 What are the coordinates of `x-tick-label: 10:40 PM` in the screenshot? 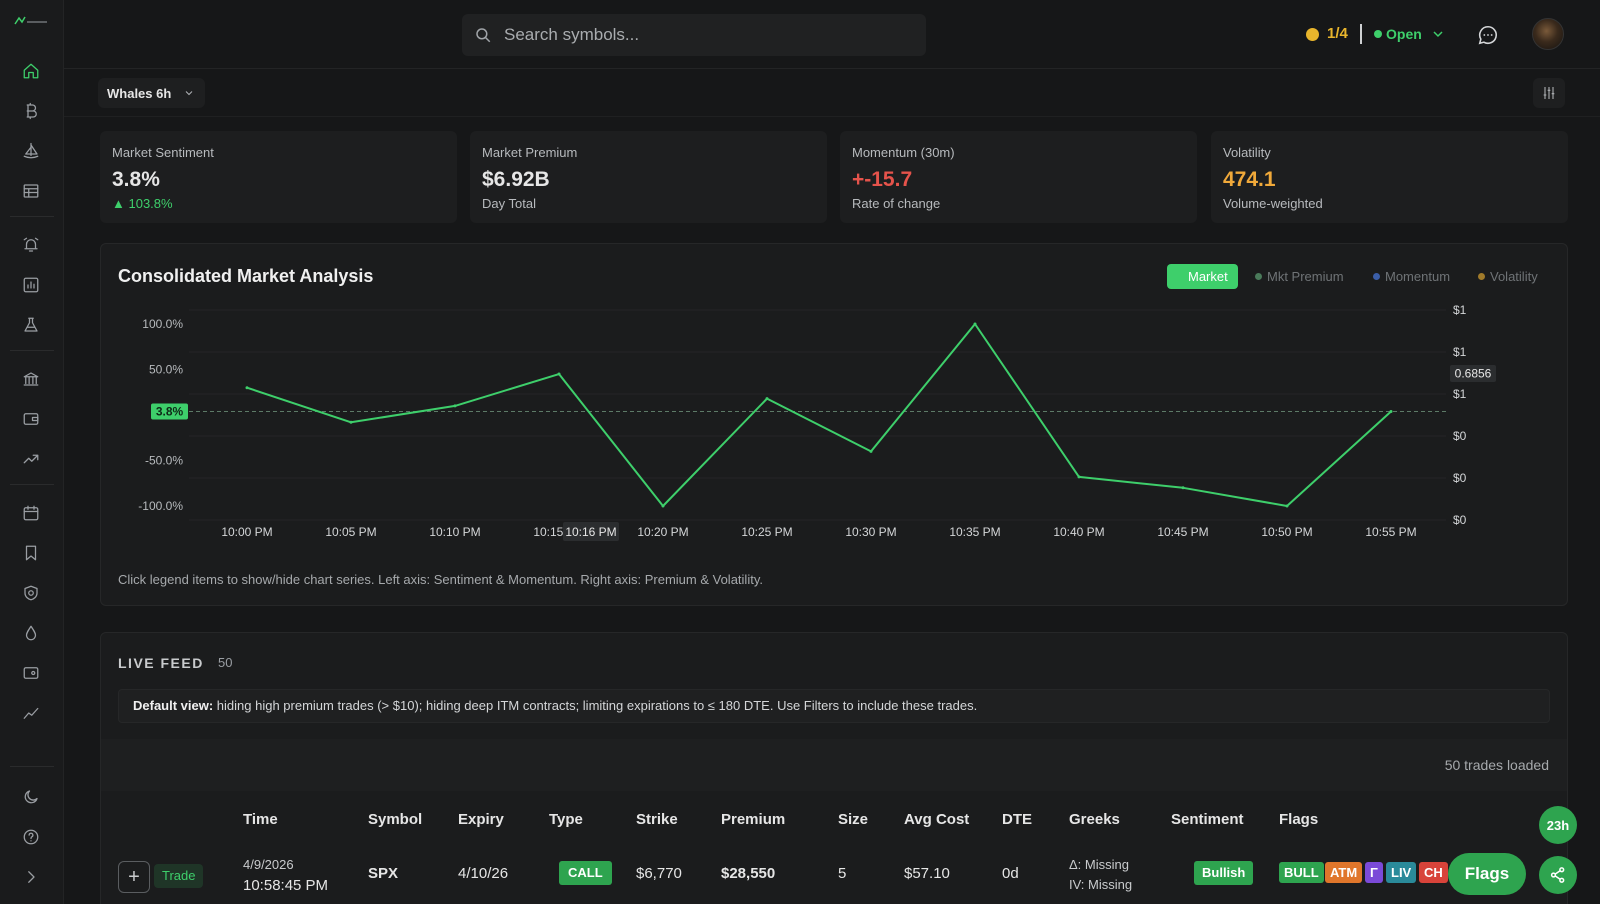 It's located at (1078, 532).